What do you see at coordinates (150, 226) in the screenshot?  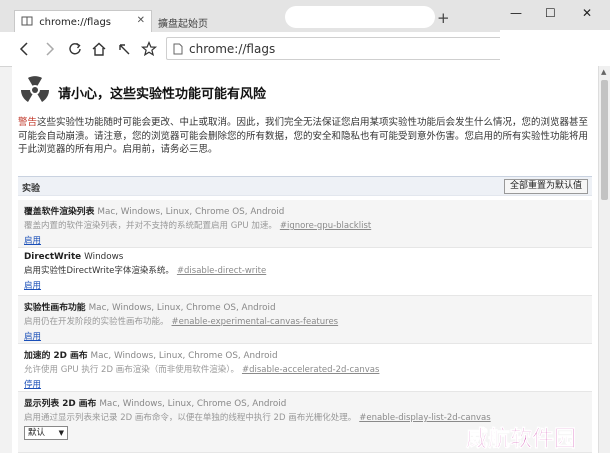 I see `experiment-description: 覆盖内置的软件渲染列表，并对不支持的系统配置启用 GPU 加速。` at bounding box center [150, 226].